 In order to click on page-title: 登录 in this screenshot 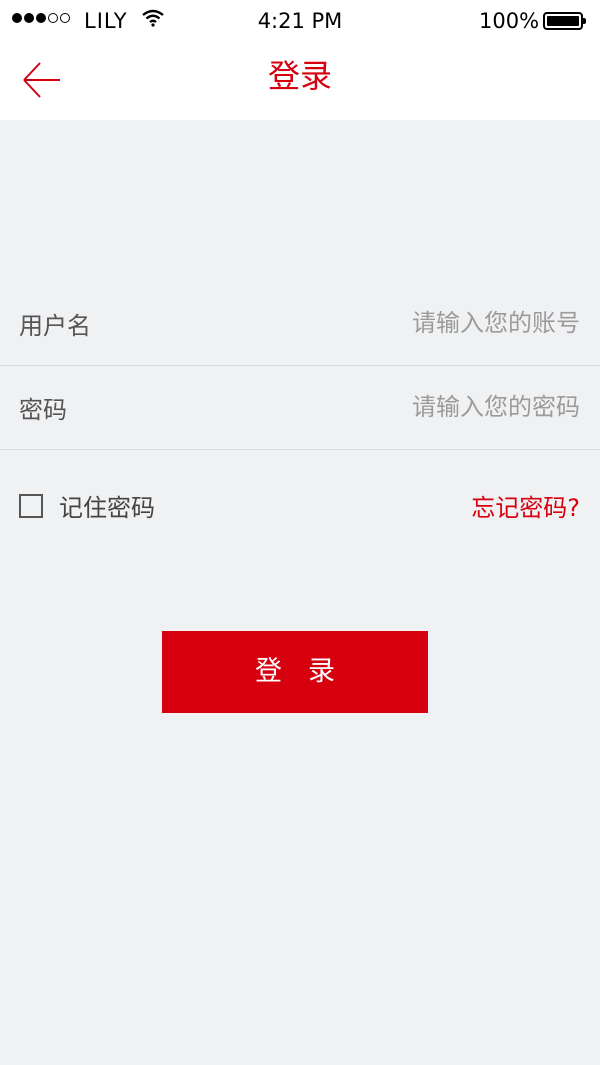, I will do `click(299, 76)`.